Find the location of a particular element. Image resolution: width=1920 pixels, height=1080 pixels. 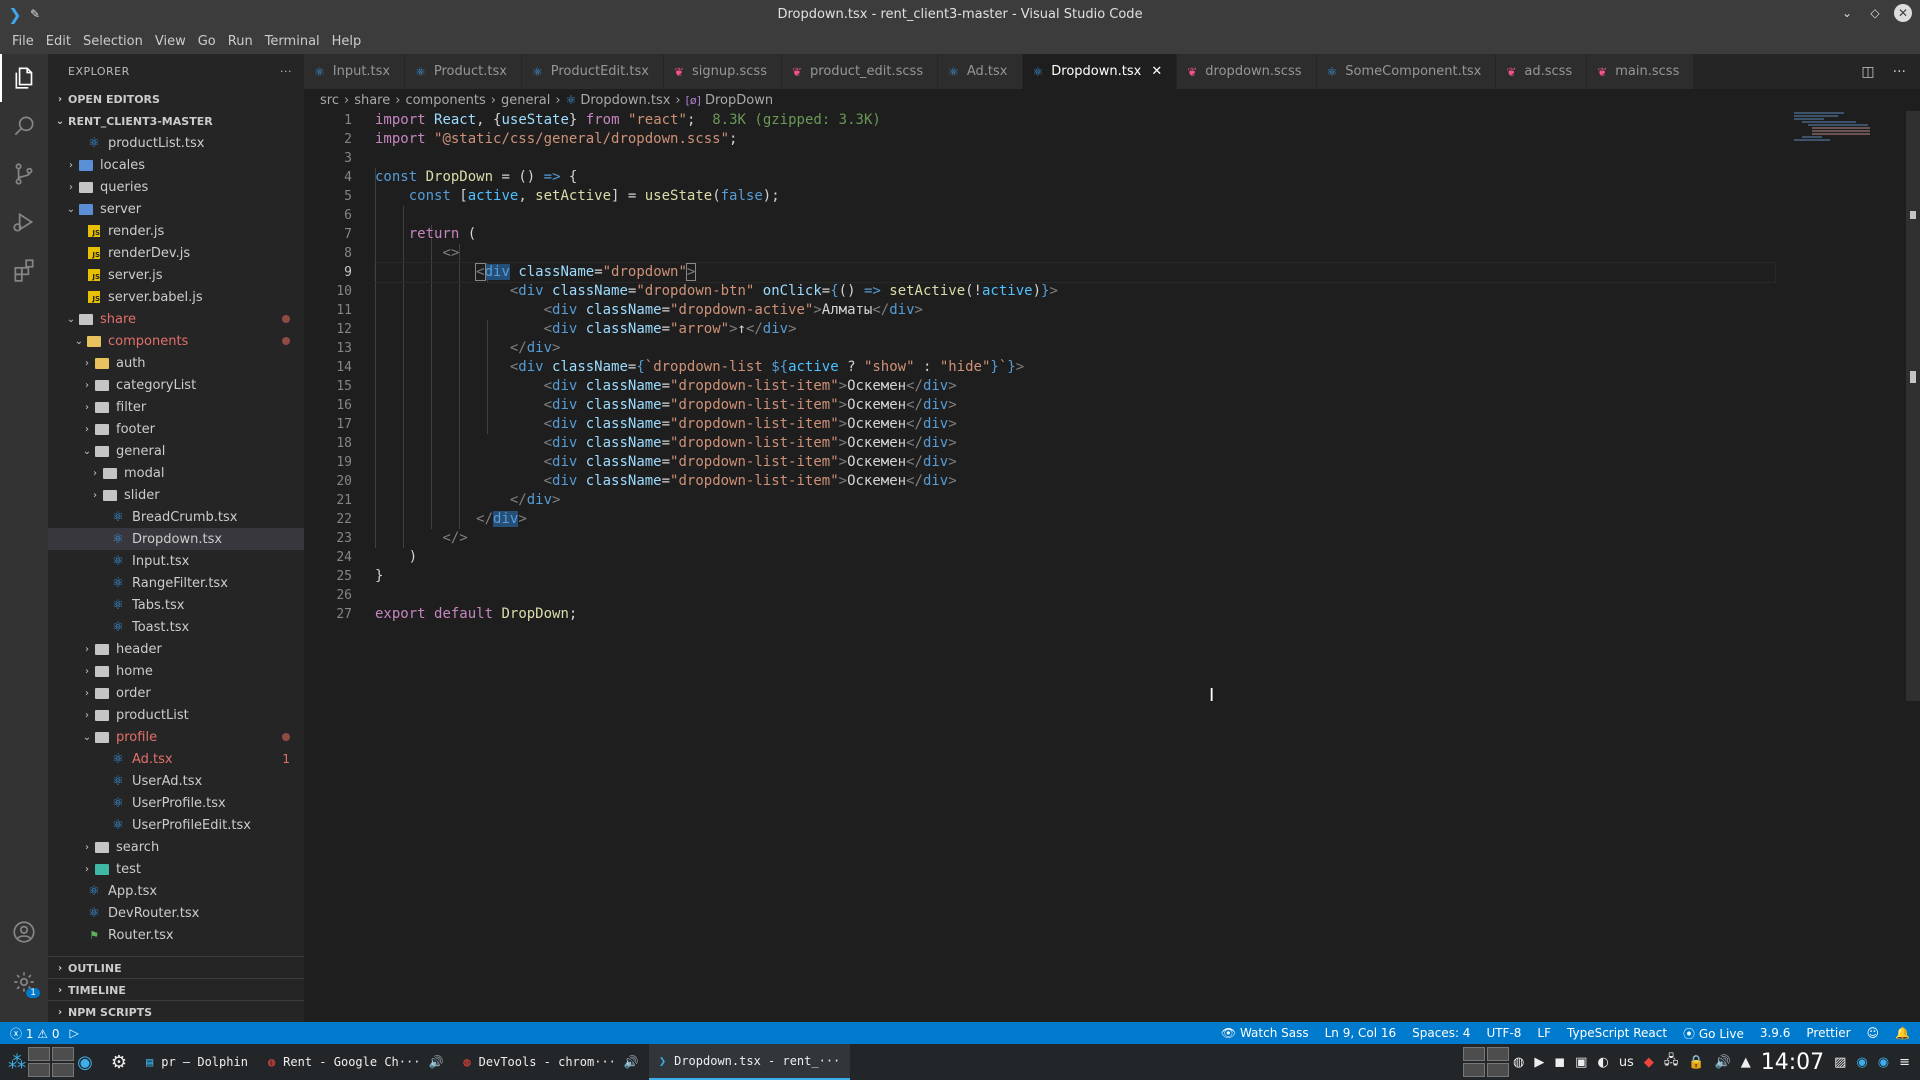

tree-folder: ⌄ general is located at coordinates (176, 451).